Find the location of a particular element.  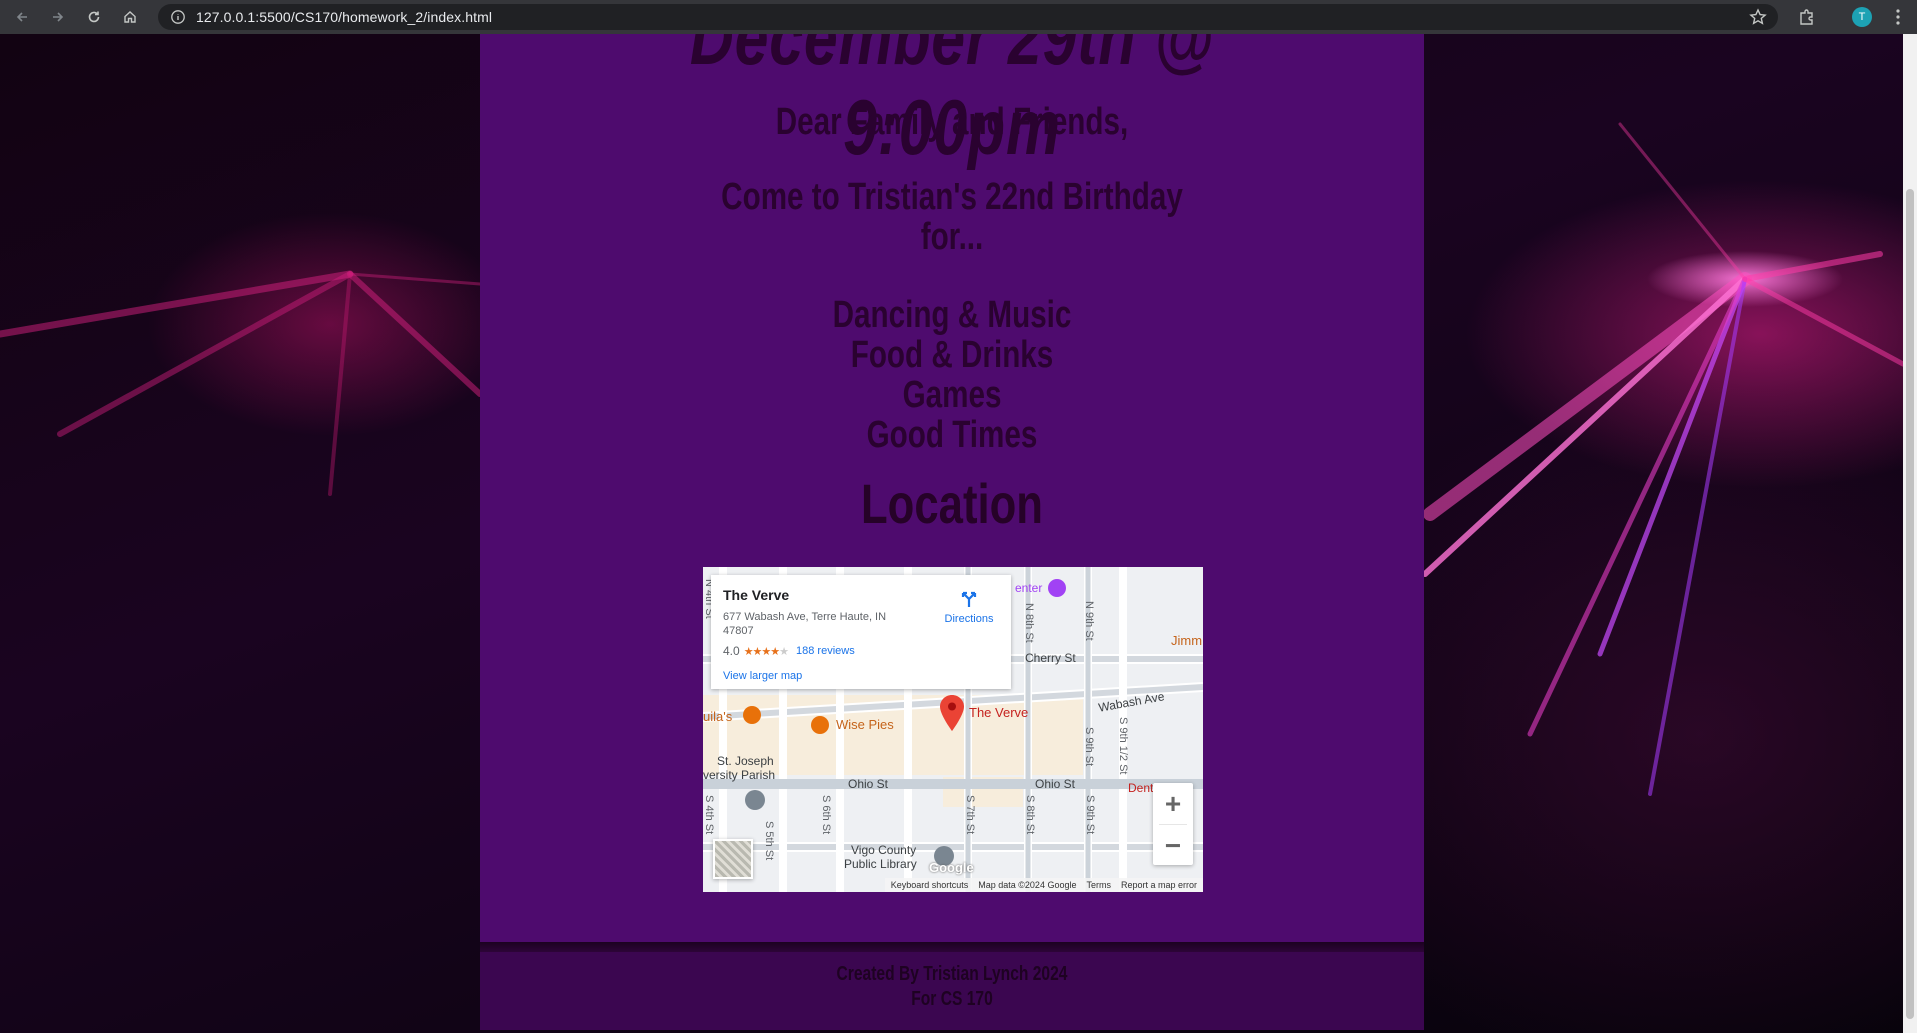

street-label: S 4th St is located at coordinates (709, 815).